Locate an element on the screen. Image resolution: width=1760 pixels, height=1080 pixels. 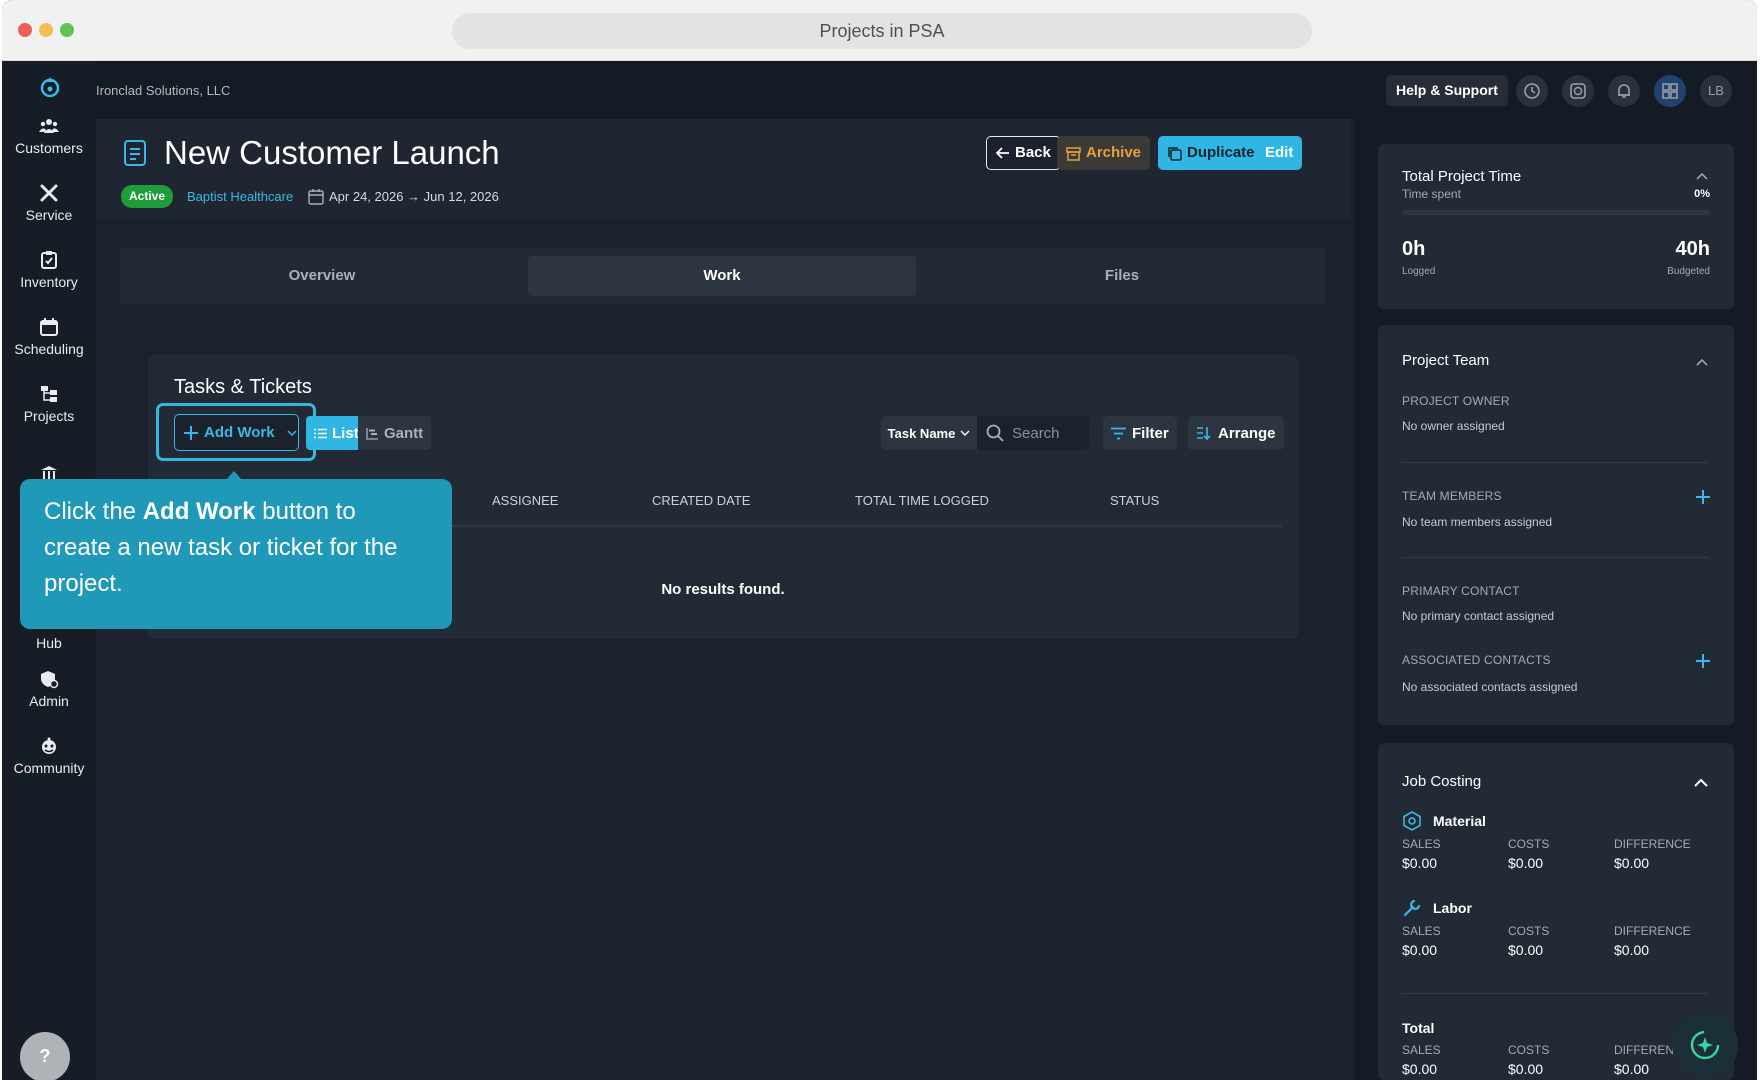
browser-titlebar: Projects in PSA is located at coordinates (879, 30).